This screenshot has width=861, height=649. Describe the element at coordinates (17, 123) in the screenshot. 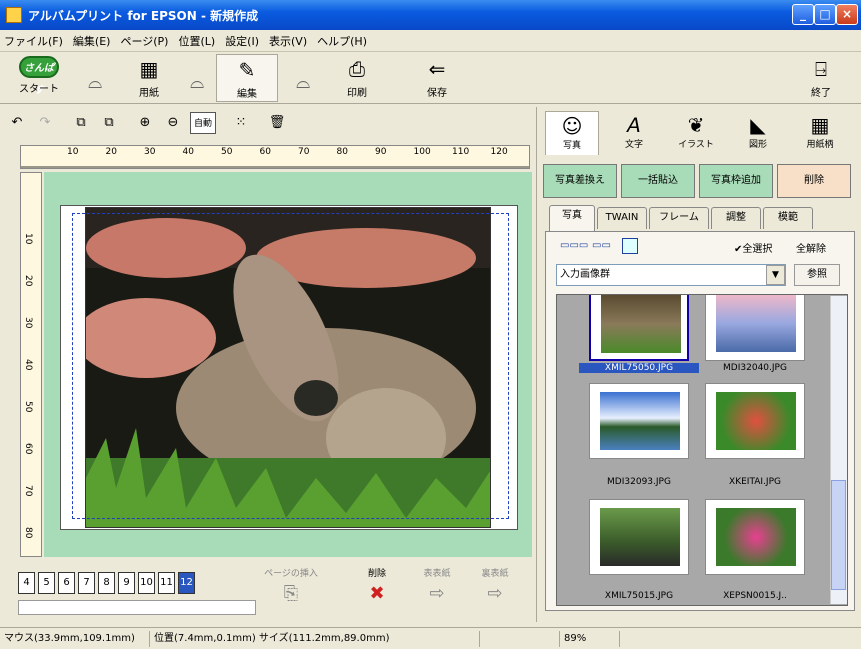

I see `undo-icon: ↶` at that location.